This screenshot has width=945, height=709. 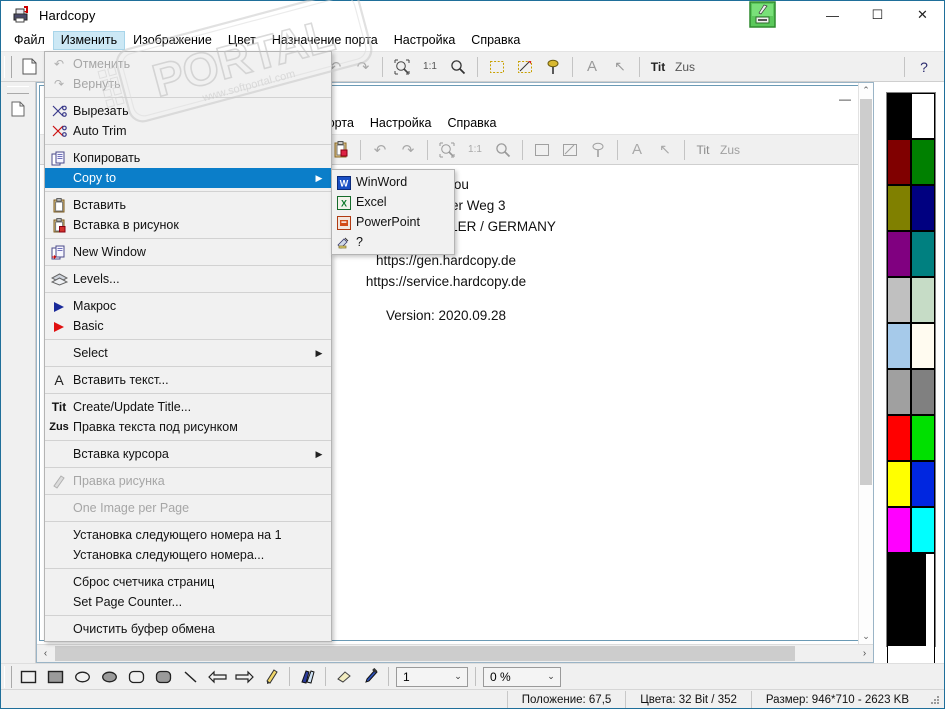 What do you see at coordinates (343, 677) in the screenshot?
I see `eraser-icon` at bounding box center [343, 677].